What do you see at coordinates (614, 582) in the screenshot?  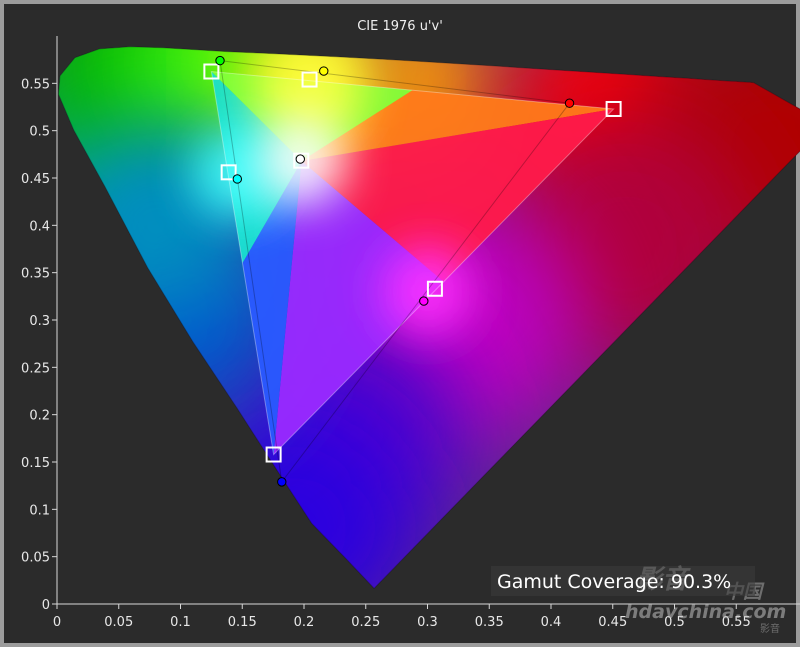 I see `gamut-coverage-label: Gamut Coverage: 90.3%` at bounding box center [614, 582].